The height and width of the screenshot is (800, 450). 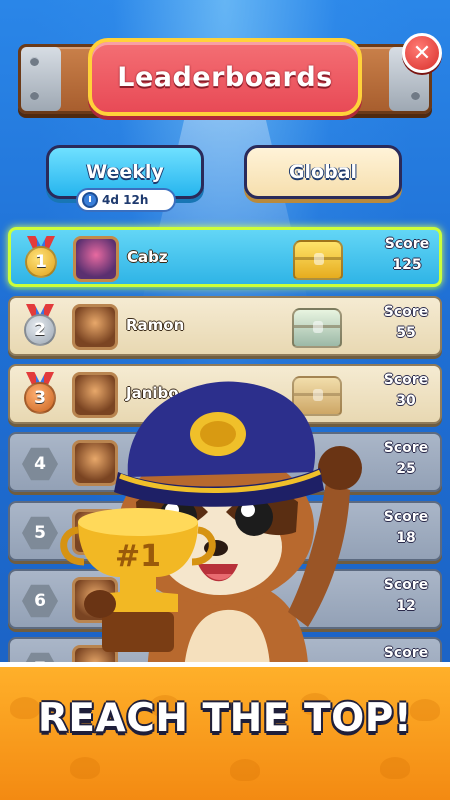 I want to click on countdown-timer: 4d 12h, so click(x=126, y=200).